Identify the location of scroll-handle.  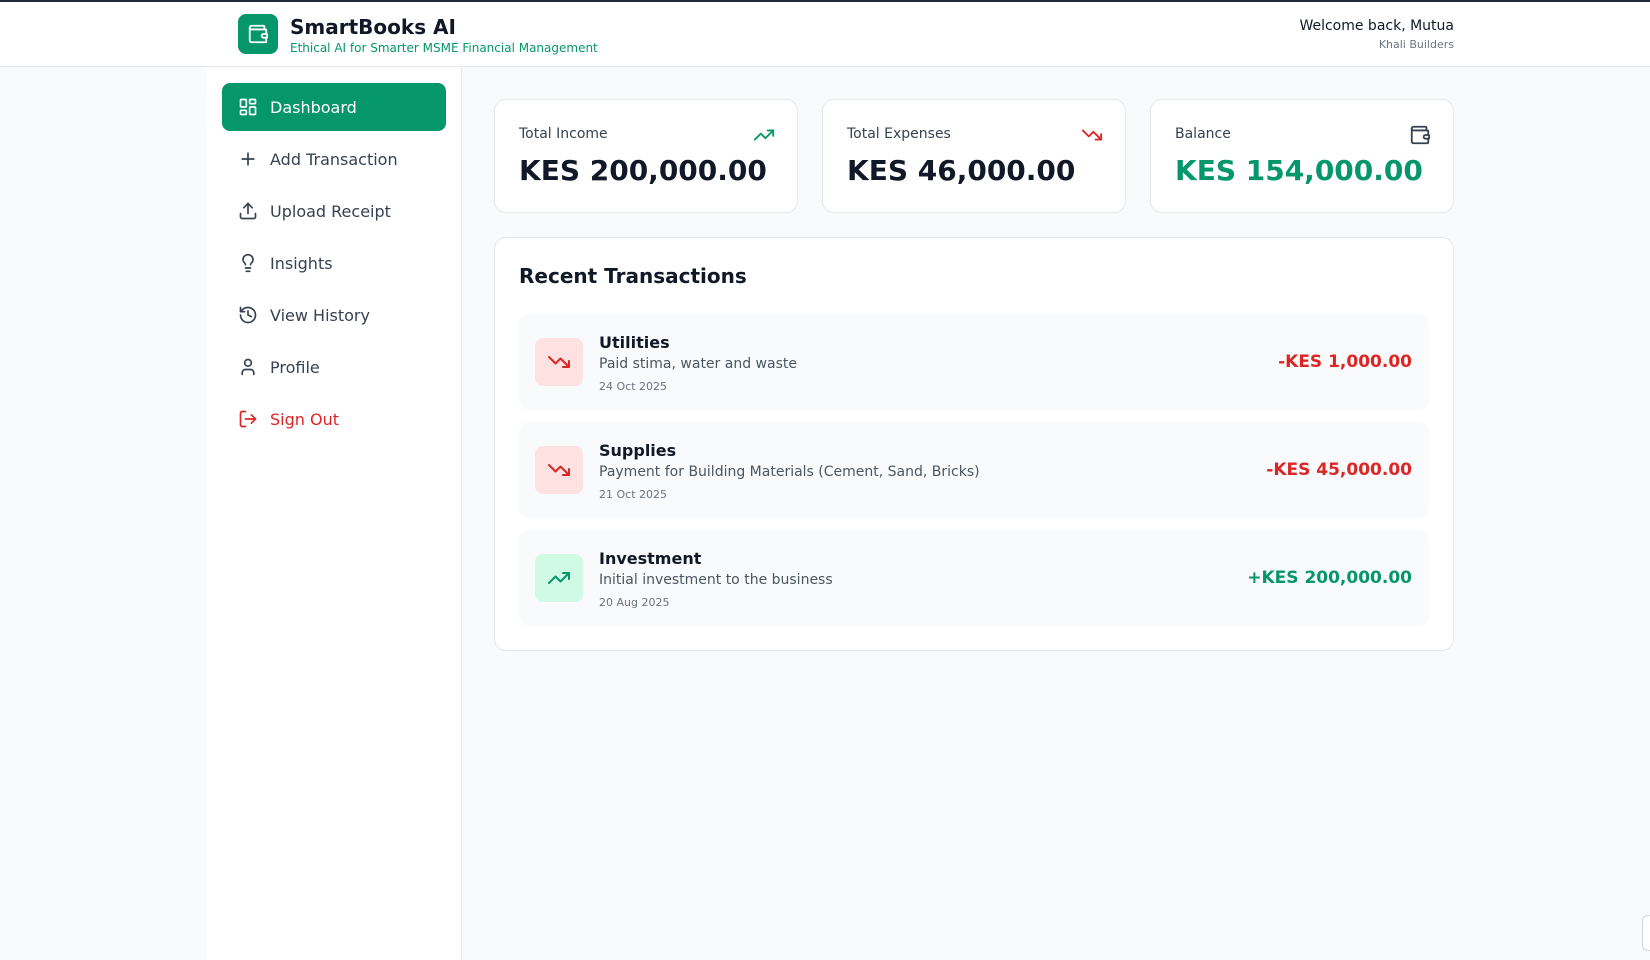
(1646, 933).